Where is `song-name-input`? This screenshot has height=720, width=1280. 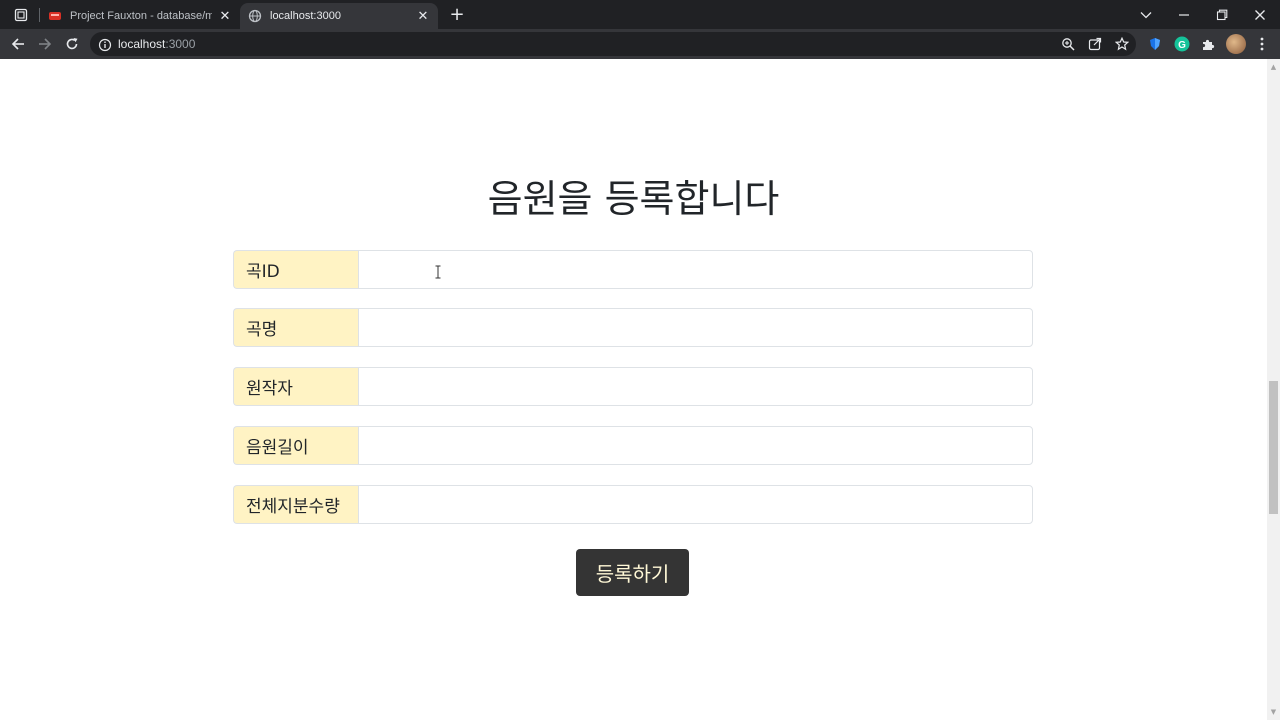 song-name-input is located at coordinates (695, 327).